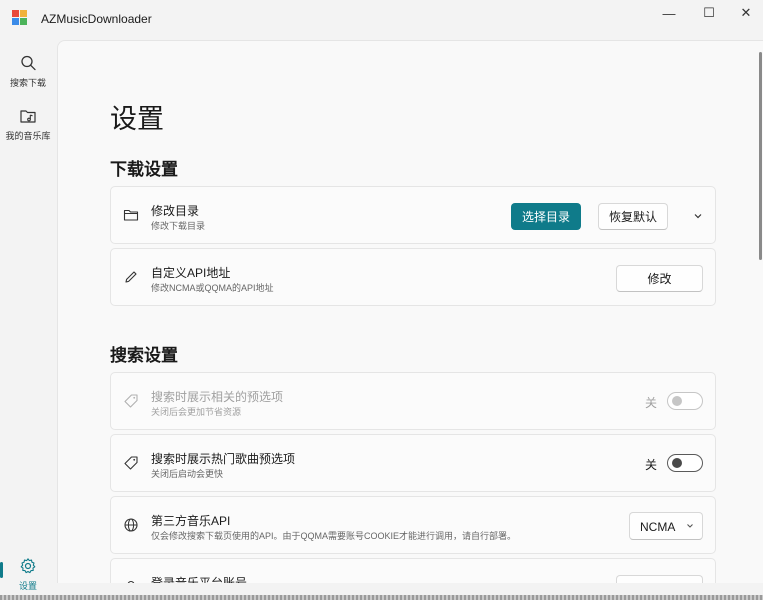 The image size is (763, 600). What do you see at coordinates (131, 581) in the screenshot?
I see `user-icon` at bounding box center [131, 581].